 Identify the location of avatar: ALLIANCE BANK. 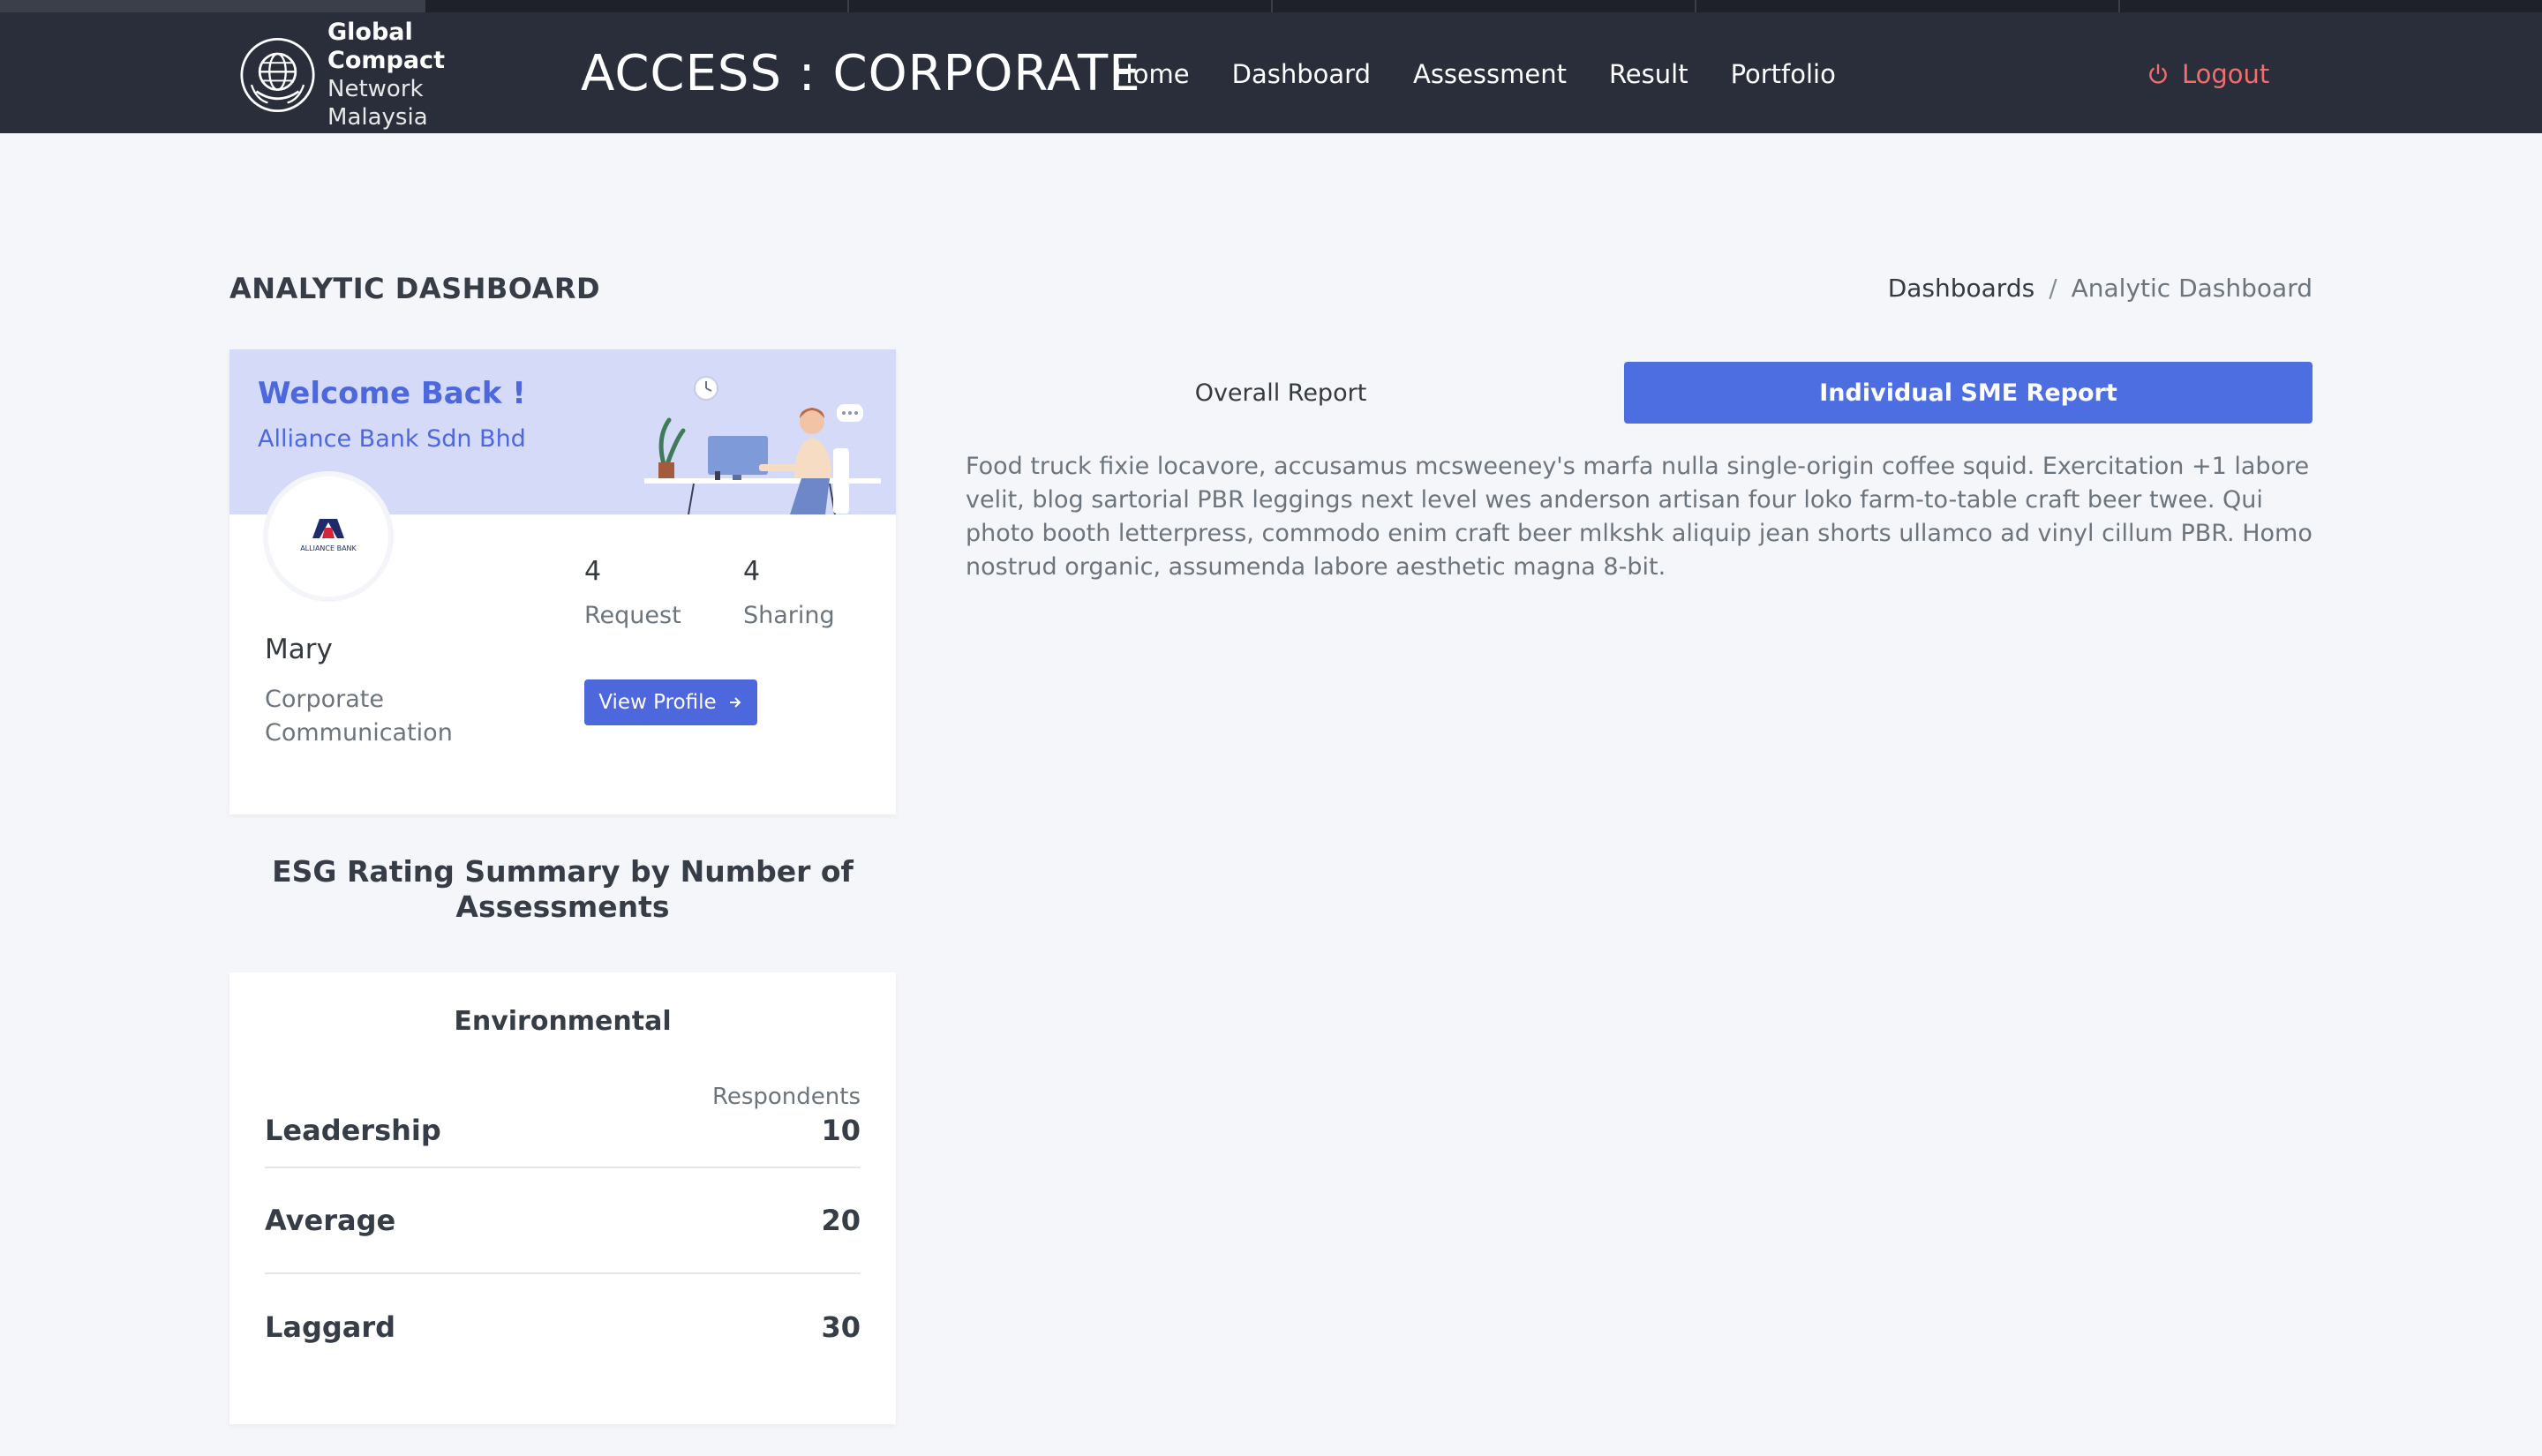
(328, 536).